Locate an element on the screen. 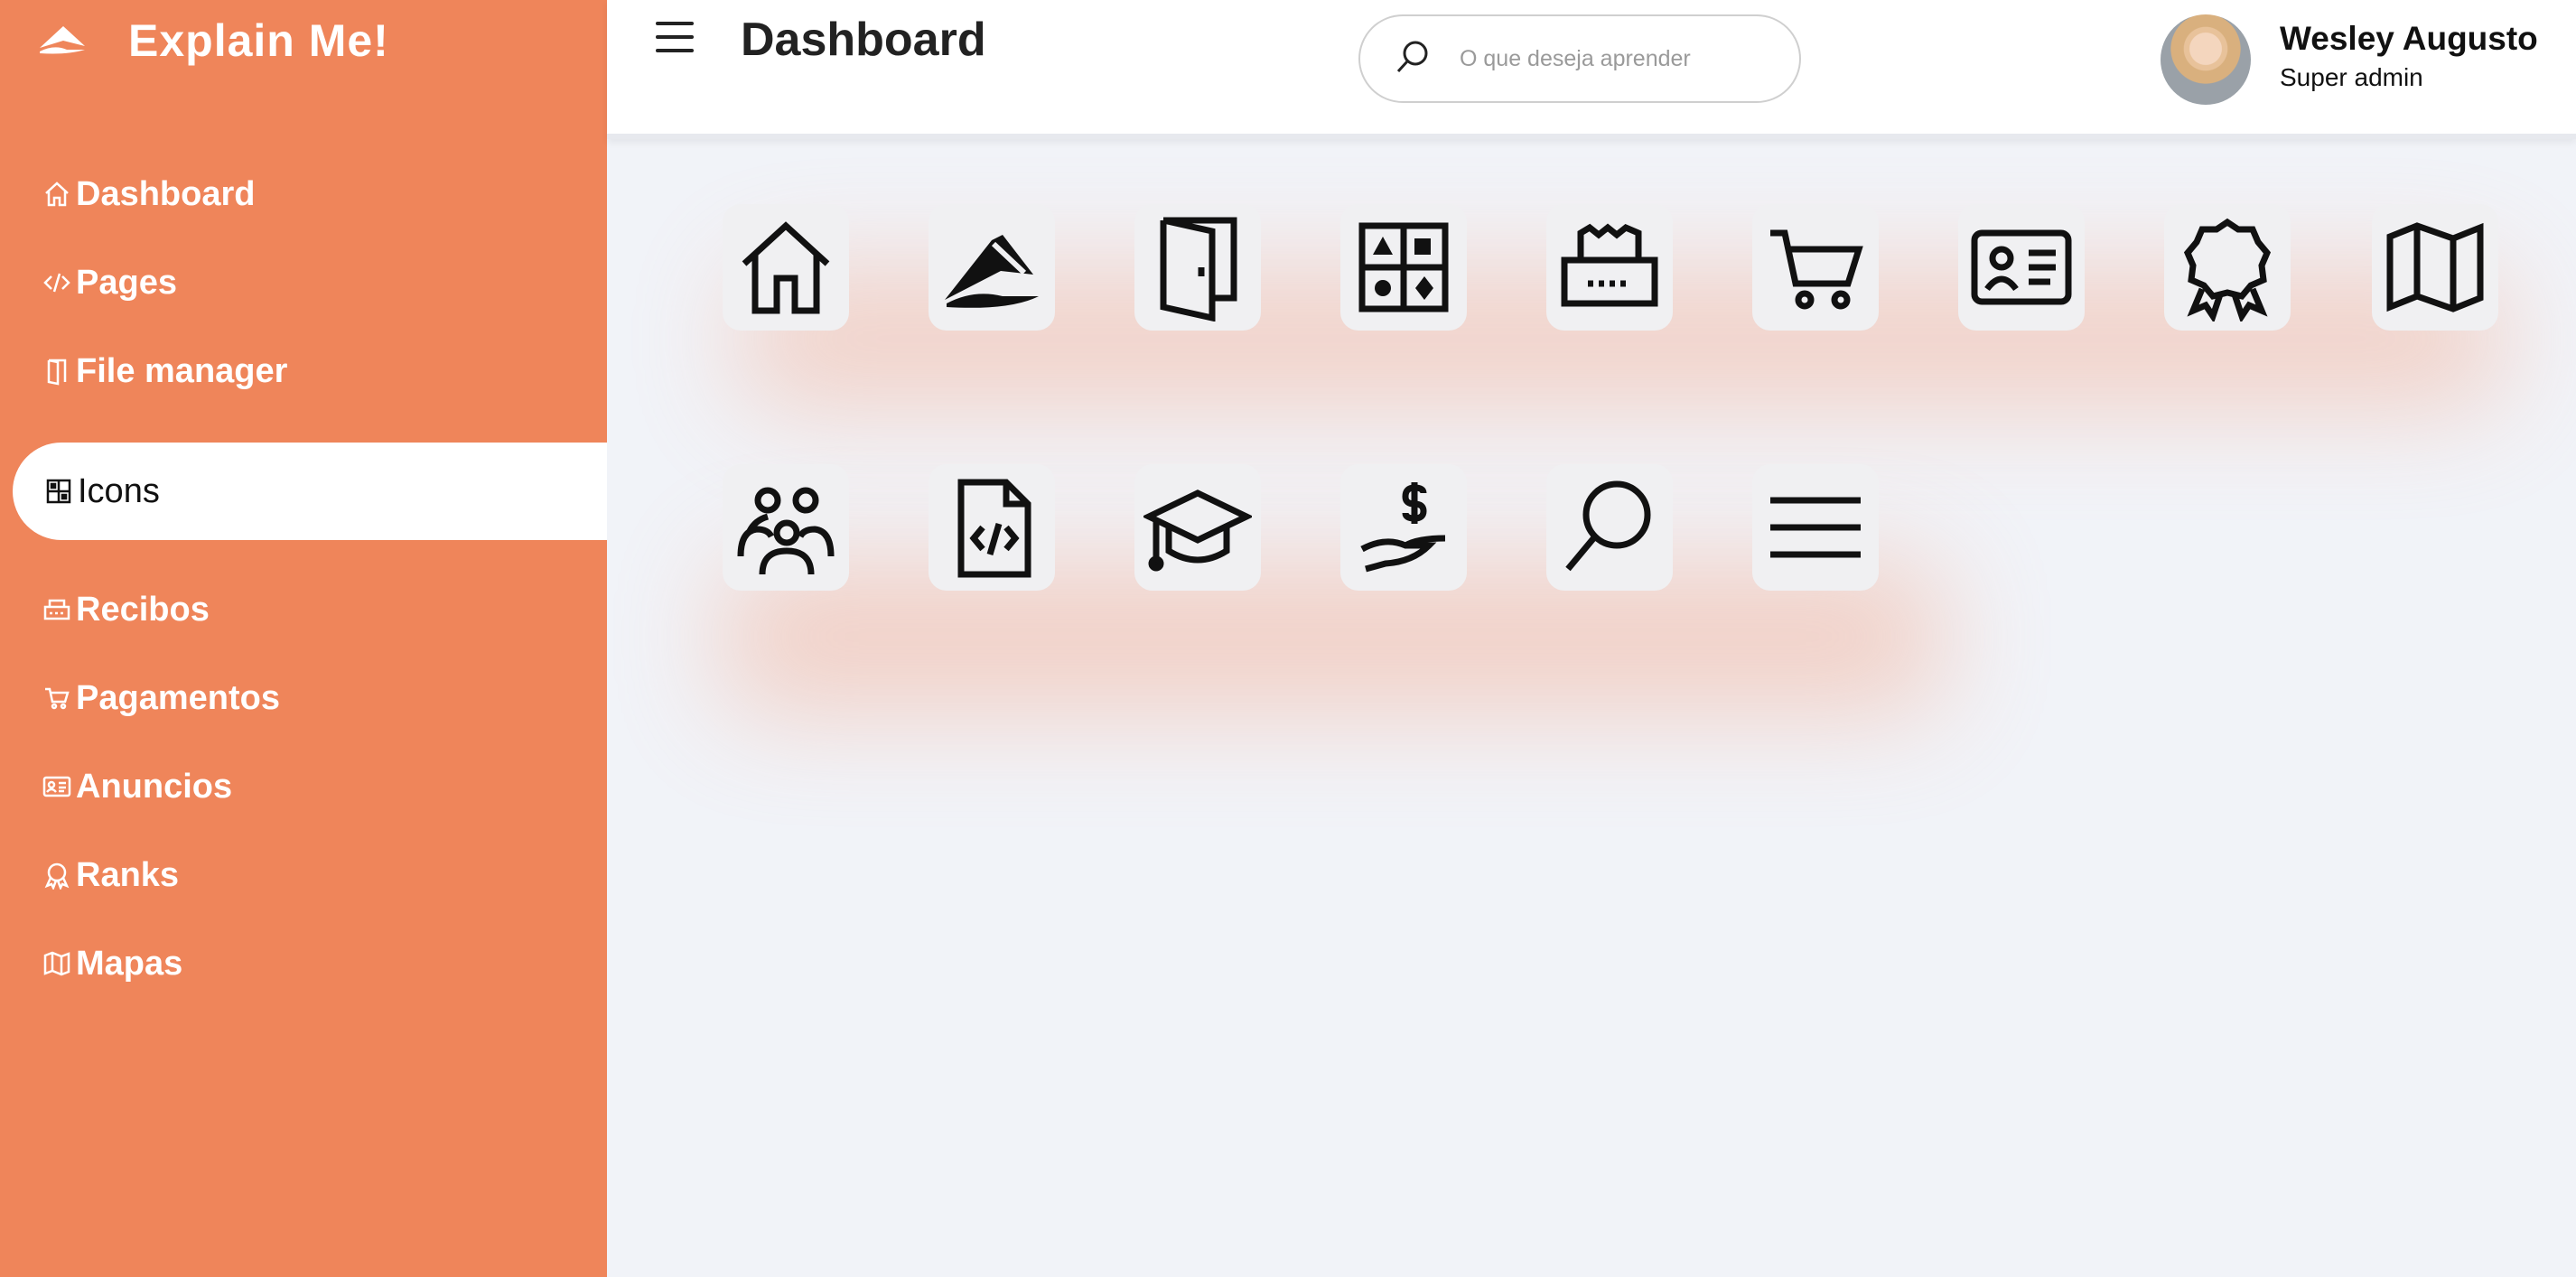 The image size is (2576, 1277). tile-code-file is located at coordinates (992, 528).